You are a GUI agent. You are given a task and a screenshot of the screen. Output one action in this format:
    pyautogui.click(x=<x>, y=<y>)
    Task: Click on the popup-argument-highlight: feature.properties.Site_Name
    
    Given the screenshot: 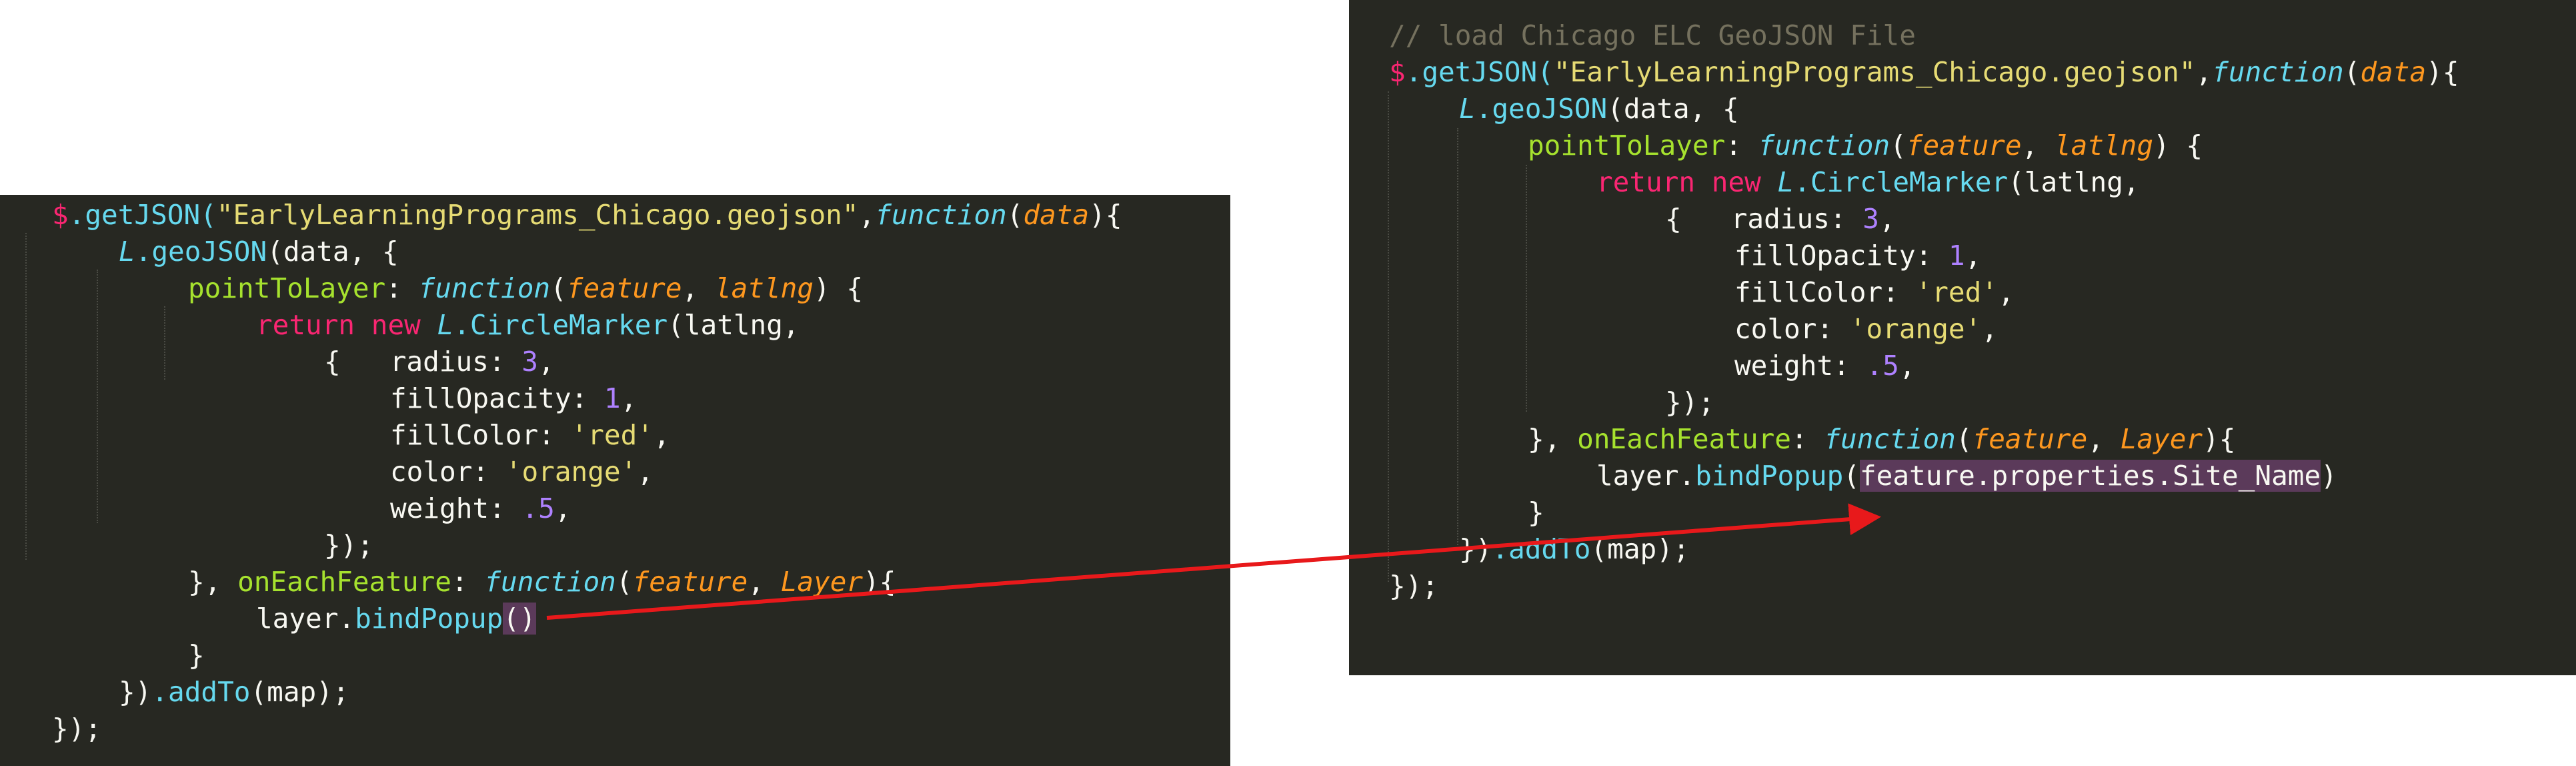 What is the action you would take?
    pyautogui.click(x=2090, y=476)
    